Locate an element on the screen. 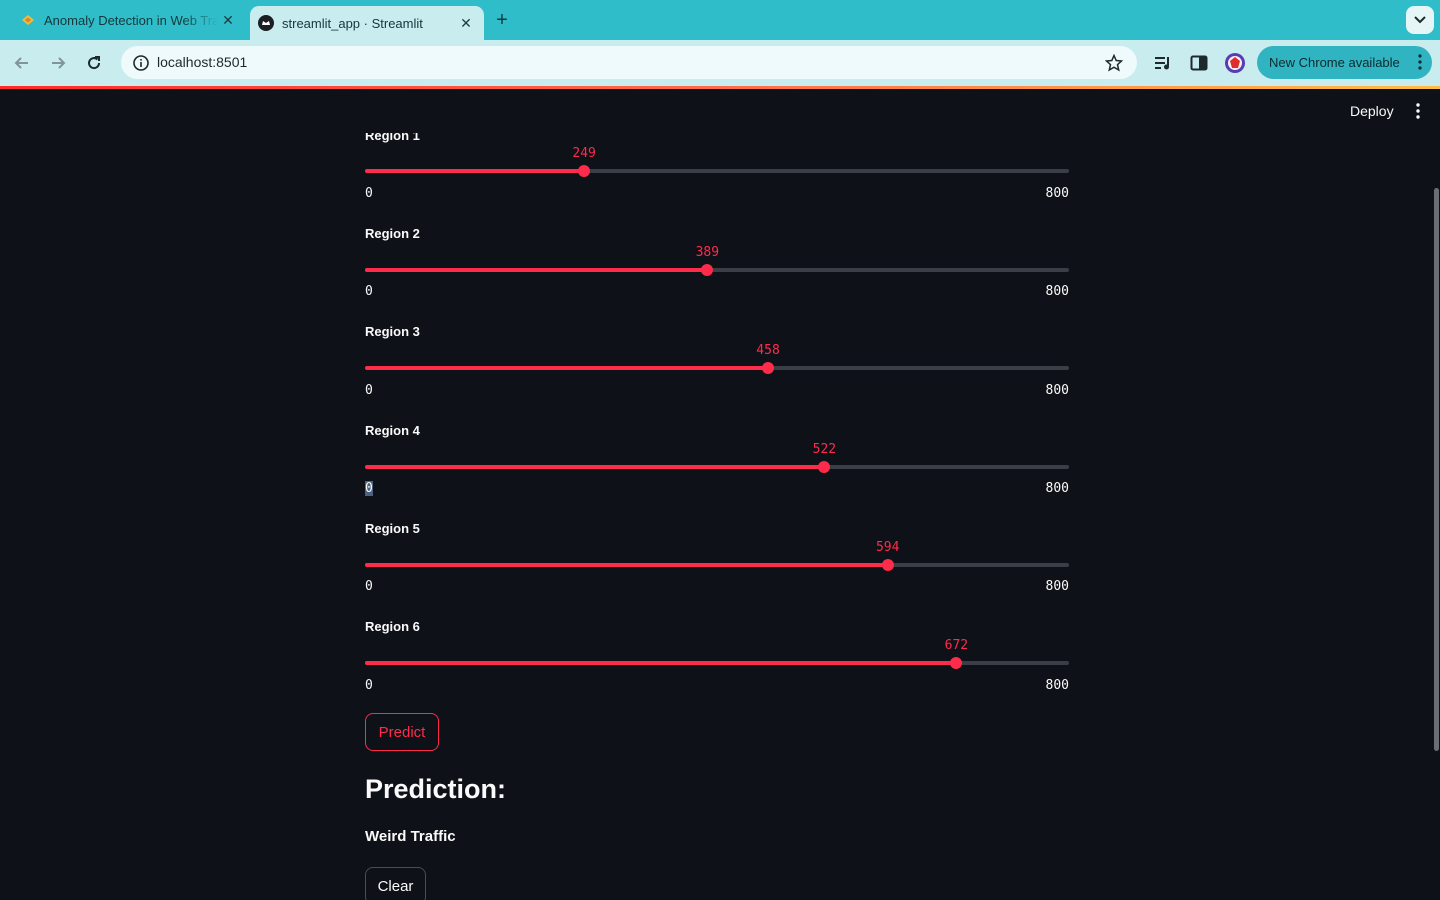 Image resolution: width=1440 pixels, height=900 pixels. site-favicon-icon is located at coordinates (28, 20).